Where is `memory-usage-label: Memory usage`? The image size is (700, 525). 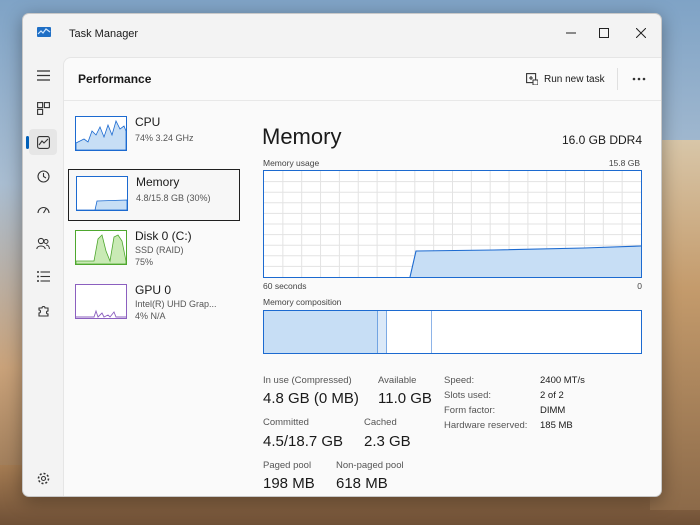
memory-usage-label: Memory usage is located at coordinates (291, 163).